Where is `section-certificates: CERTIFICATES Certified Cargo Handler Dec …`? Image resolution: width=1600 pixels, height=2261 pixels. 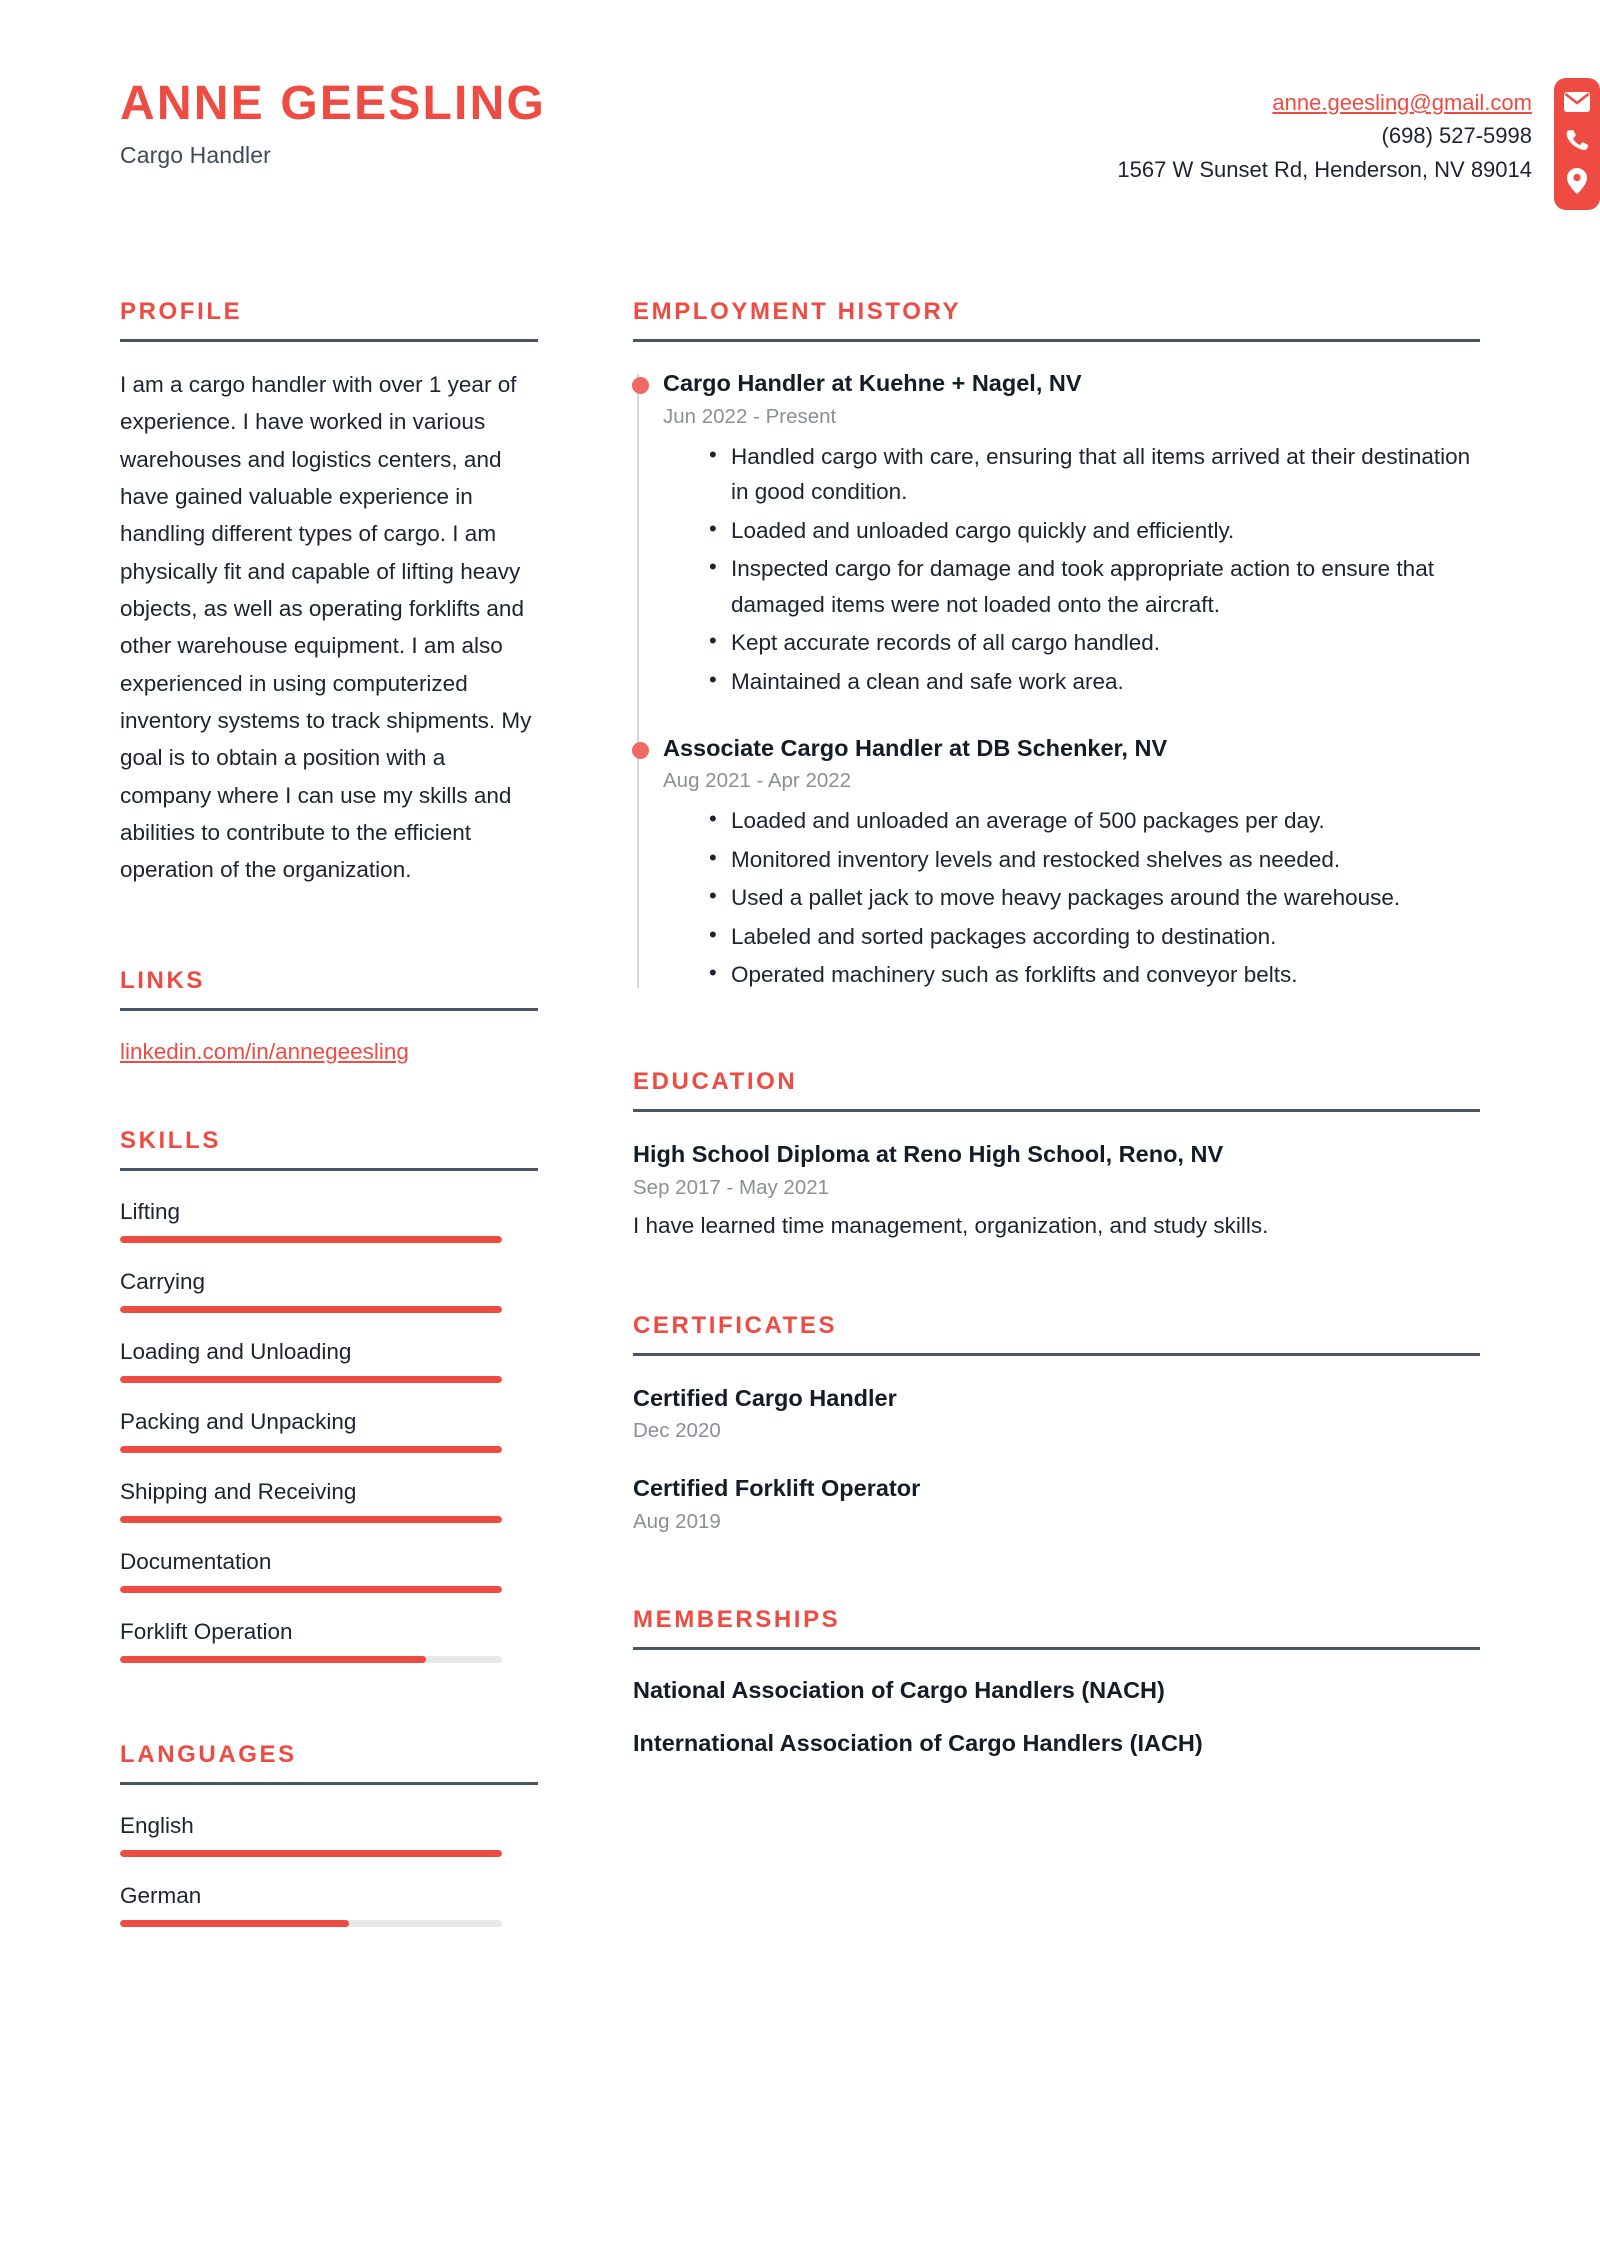 section-certificates: CERTIFICATES Certified Cargo Handler Dec … is located at coordinates (1056, 1423).